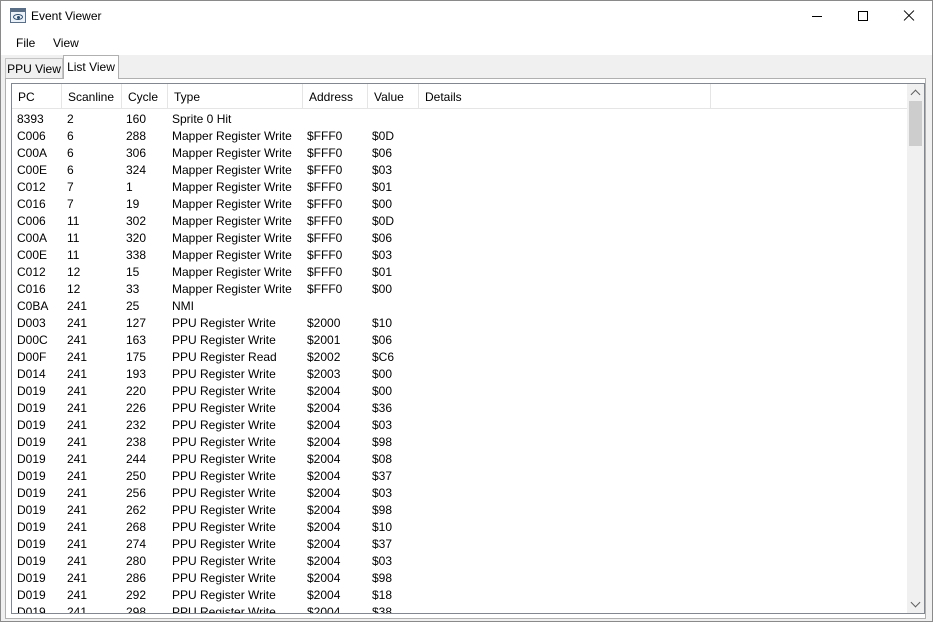 This screenshot has width=933, height=622. Describe the element at coordinates (25, 43) in the screenshot. I see `menu-file: File` at that location.